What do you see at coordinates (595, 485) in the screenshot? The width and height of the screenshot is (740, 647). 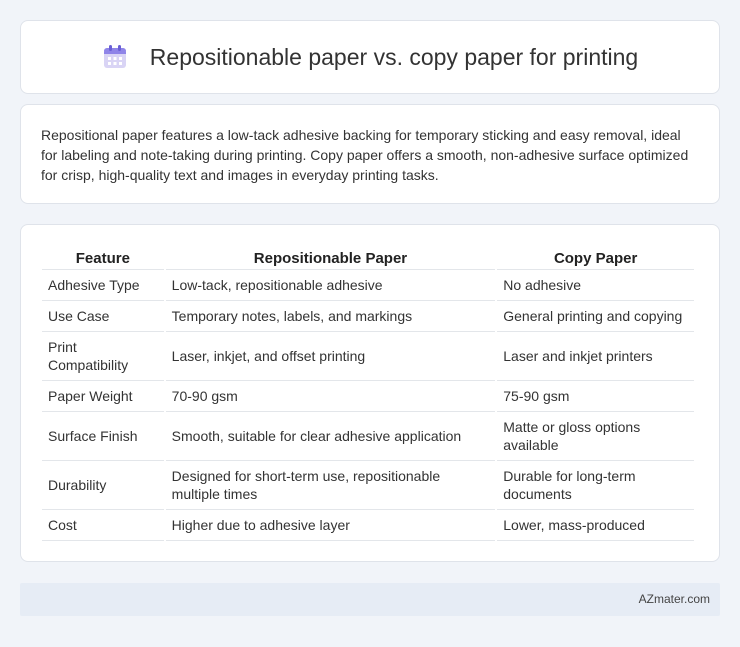 I see `table-cell: Durable for long-term documents` at bounding box center [595, 485].